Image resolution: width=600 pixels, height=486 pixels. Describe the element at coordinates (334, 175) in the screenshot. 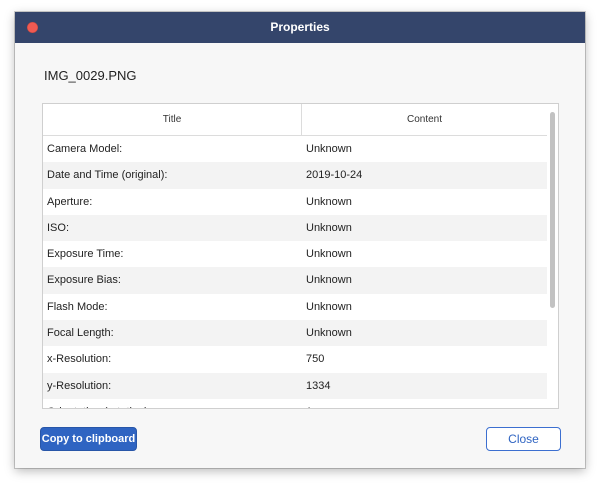

I see `row-content: 2019-10-24` at that location.